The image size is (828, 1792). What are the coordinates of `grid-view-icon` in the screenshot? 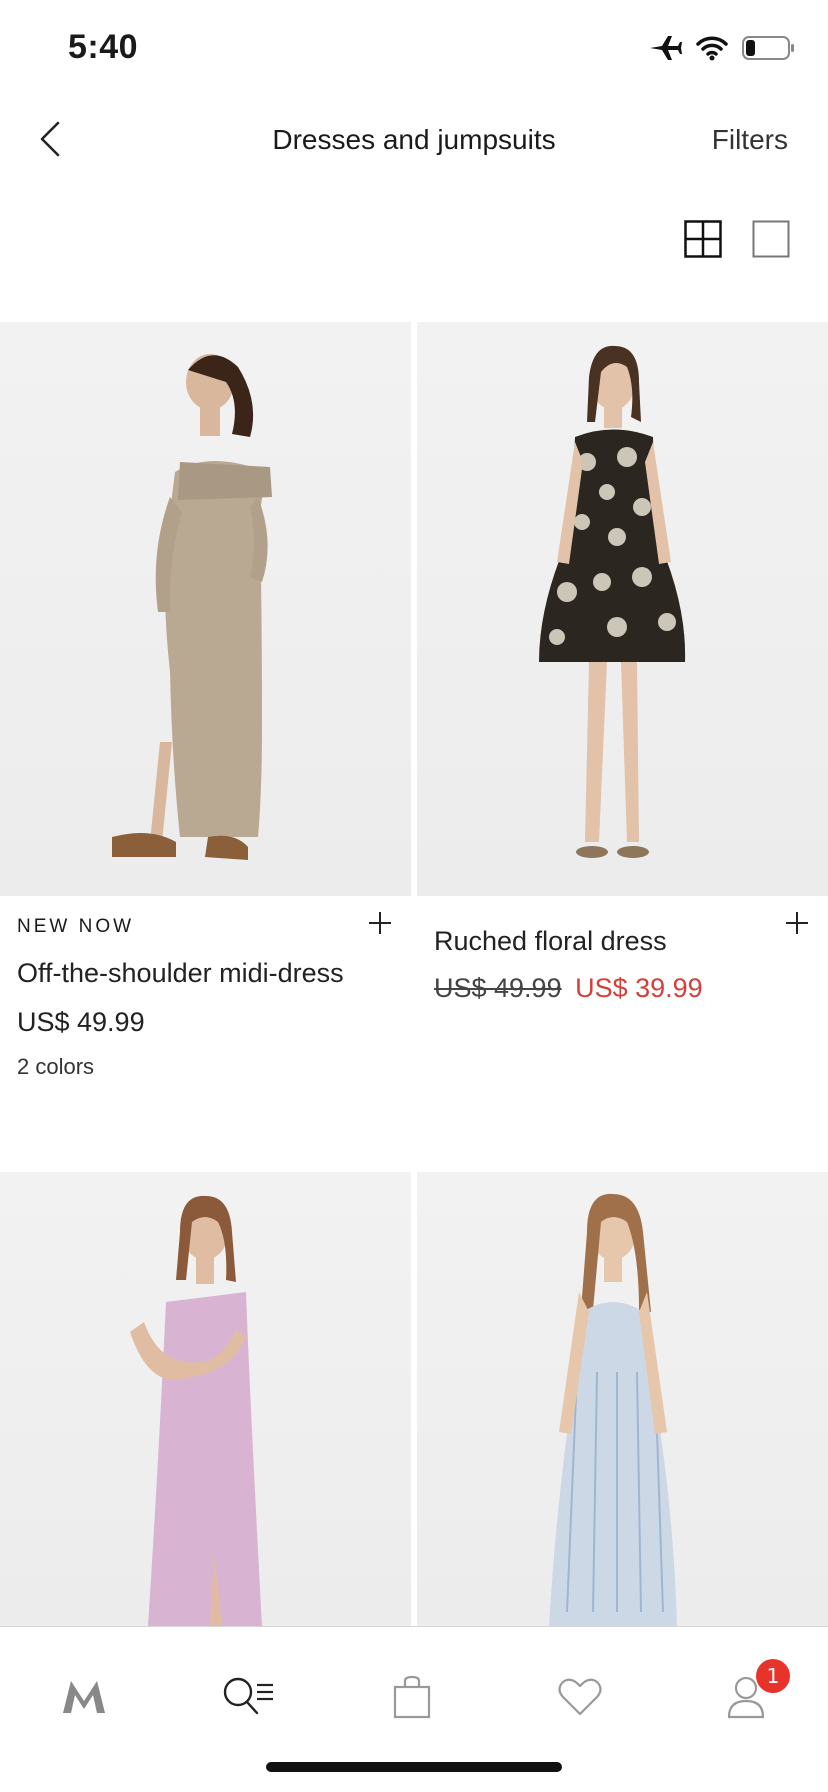 It's located at (703, 239).